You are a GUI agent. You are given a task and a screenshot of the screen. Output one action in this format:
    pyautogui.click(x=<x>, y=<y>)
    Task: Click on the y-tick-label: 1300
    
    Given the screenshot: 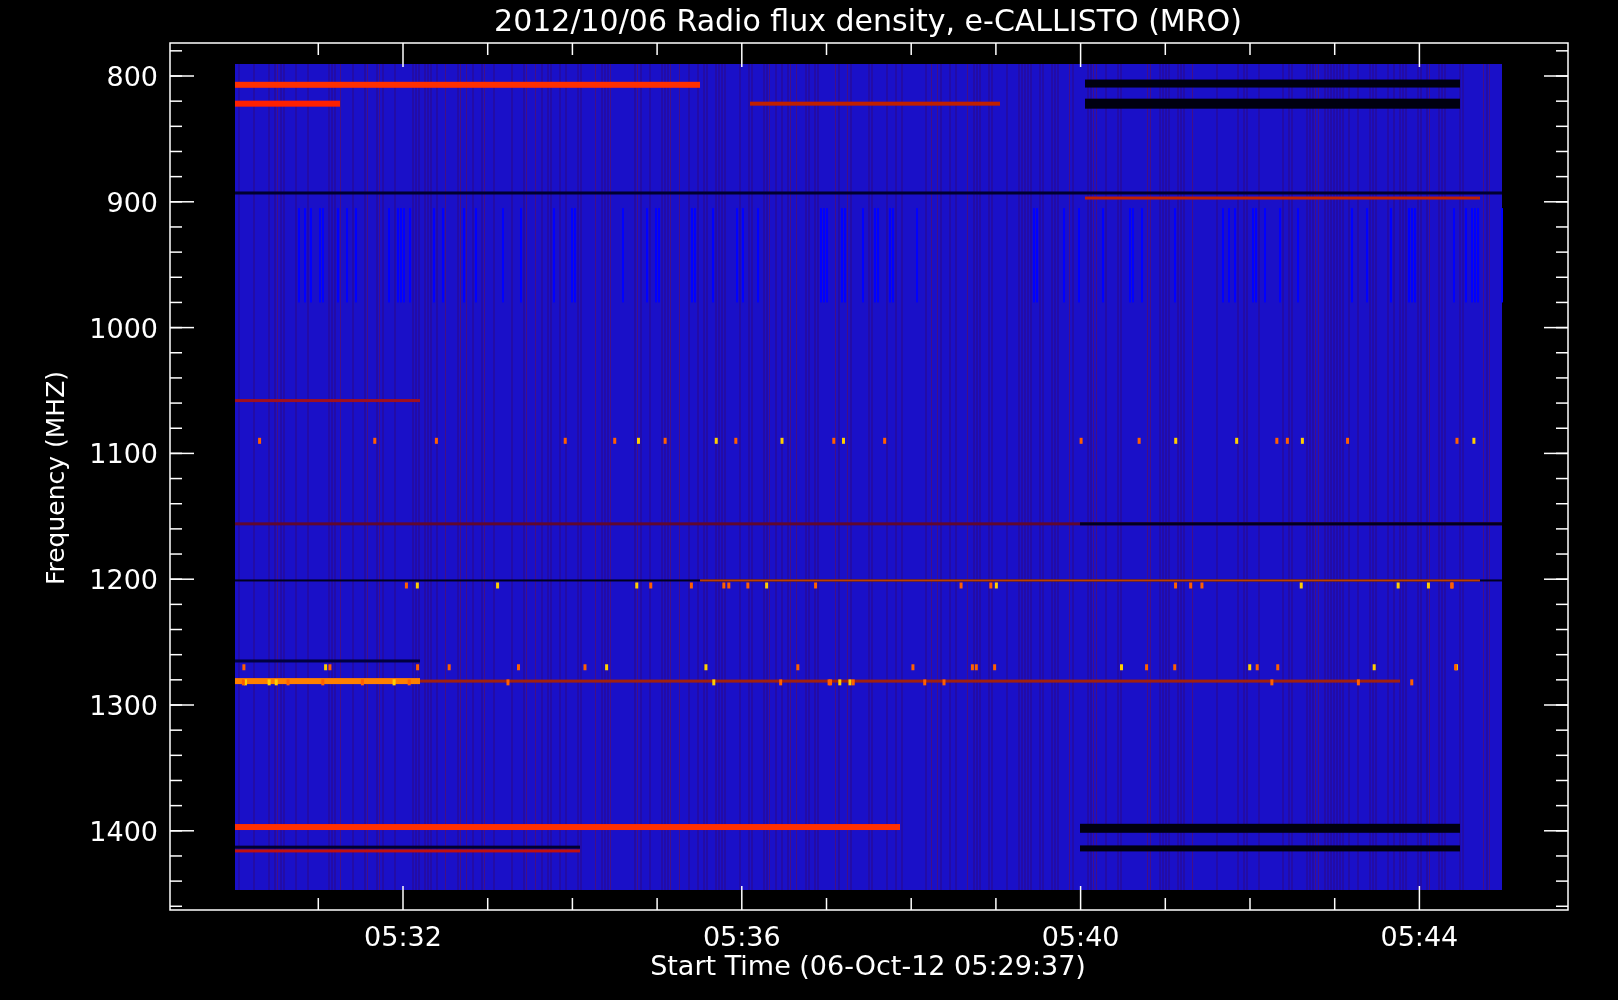 What is the action you would take?
    pyautogui.click(x=123, y=705)
    